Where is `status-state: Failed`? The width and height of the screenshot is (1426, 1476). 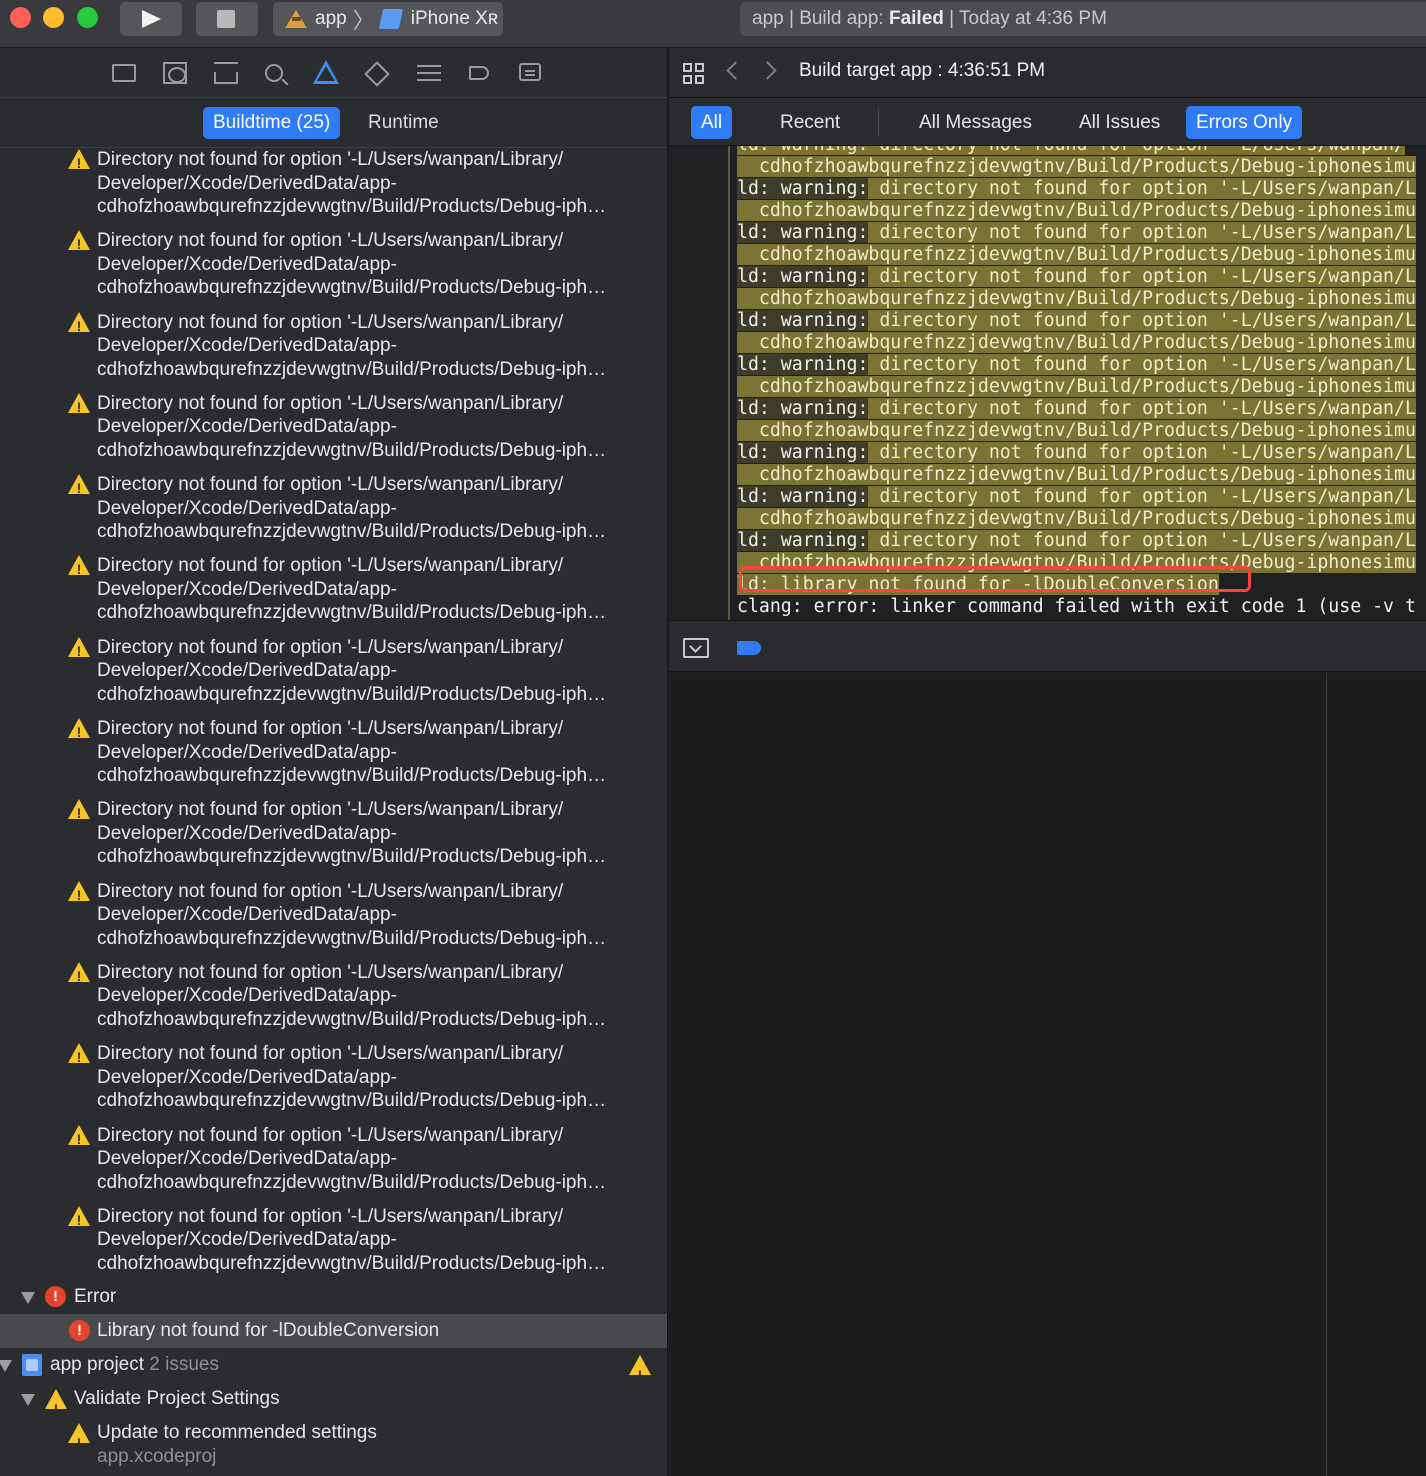 status-state: Failed is located at coordinates (916, 18).